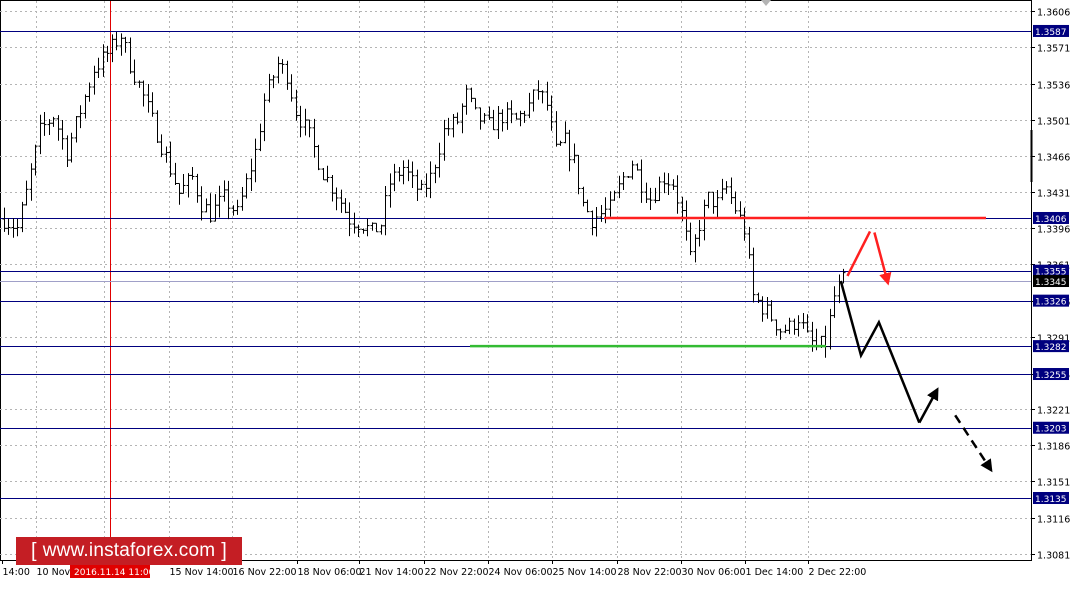 This screenshot has width=1072, height=589. I want to click on watermark-text: www.instaforex.com, so click(129, 550).